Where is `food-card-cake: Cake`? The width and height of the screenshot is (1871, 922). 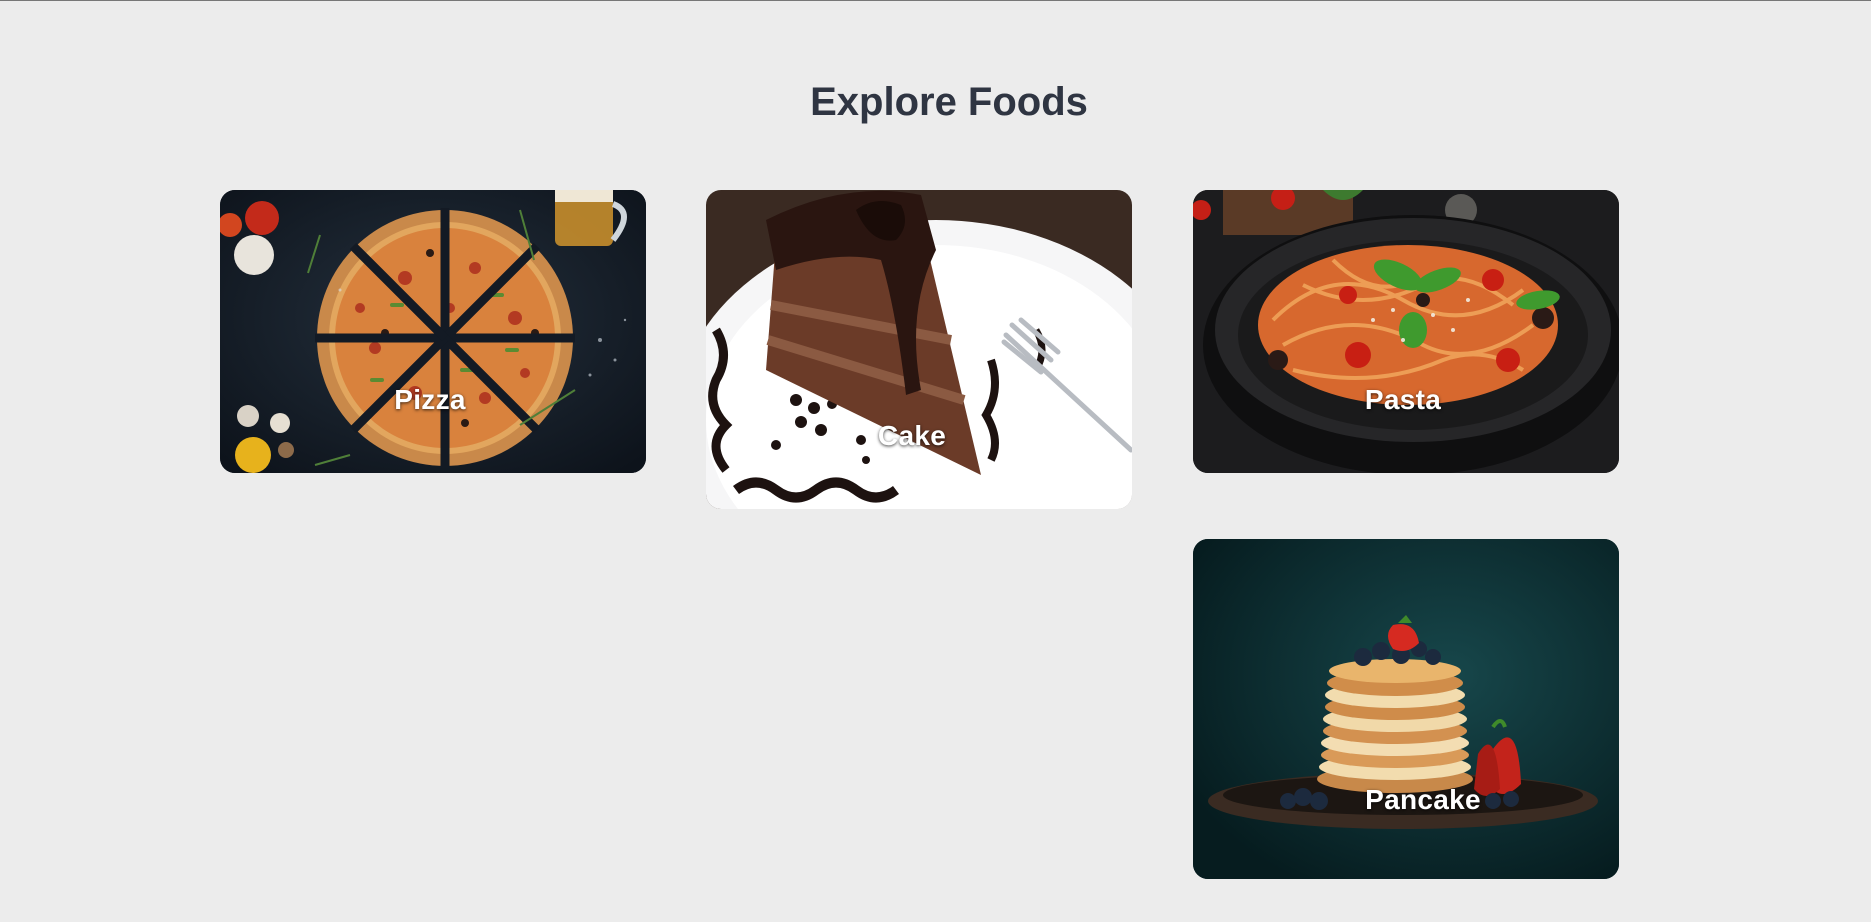
food-card-cake: Cake is located at coordinates (919, 349).